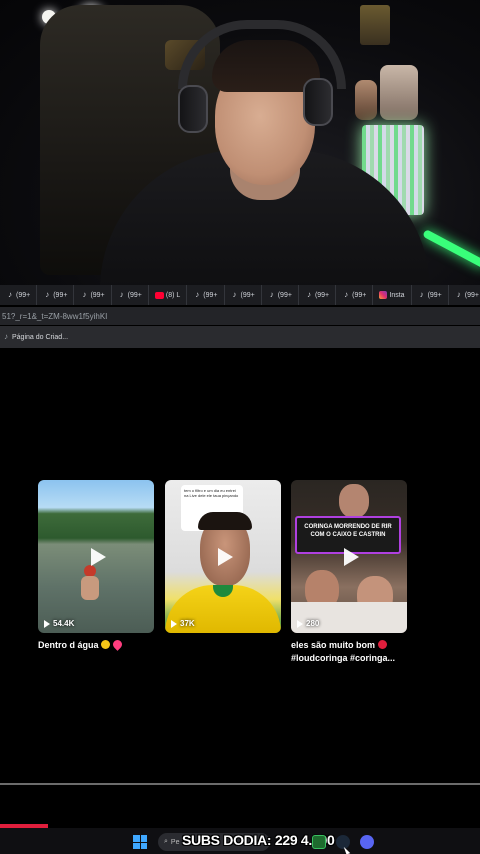 This screenshot has width=480, height=854. I want to click on discord-icon, so click(367, 842).